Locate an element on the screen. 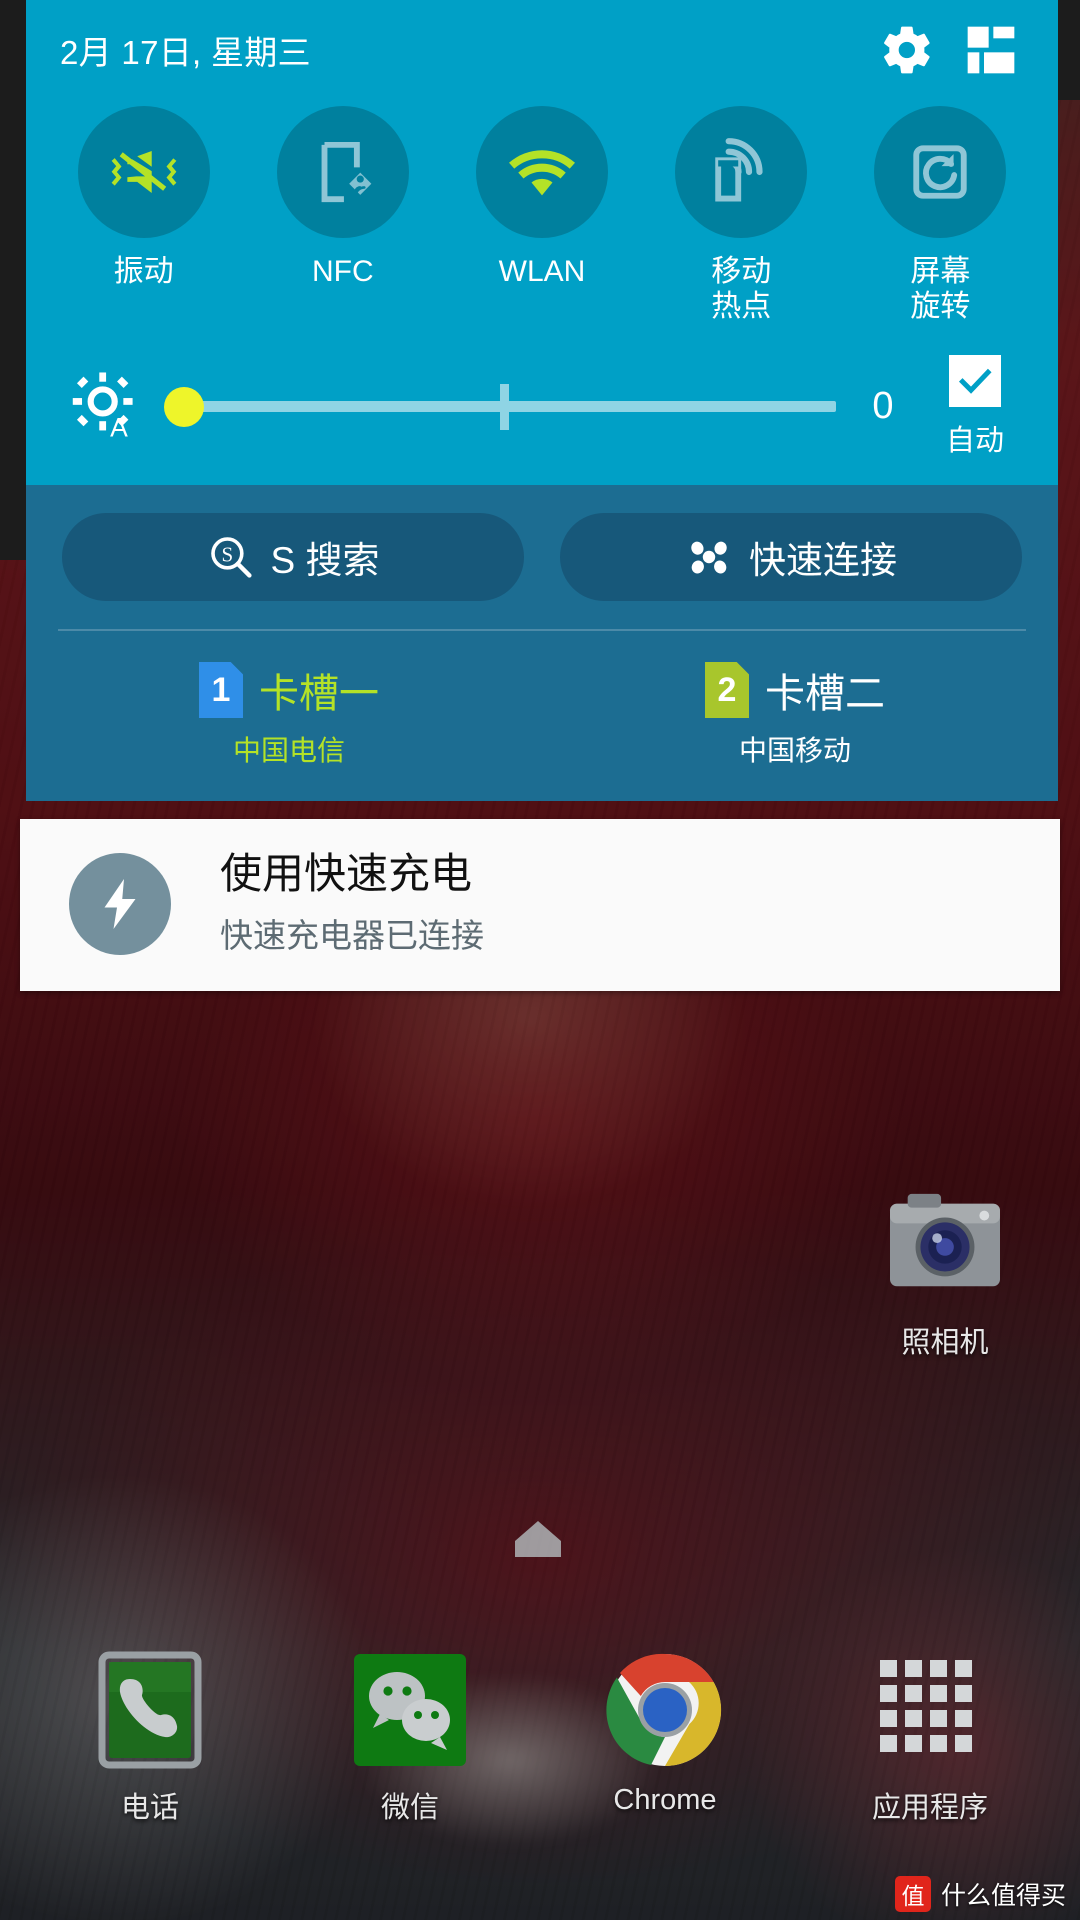  home-app-camera-label: 照相机 is located at coordinates (945, 1343).